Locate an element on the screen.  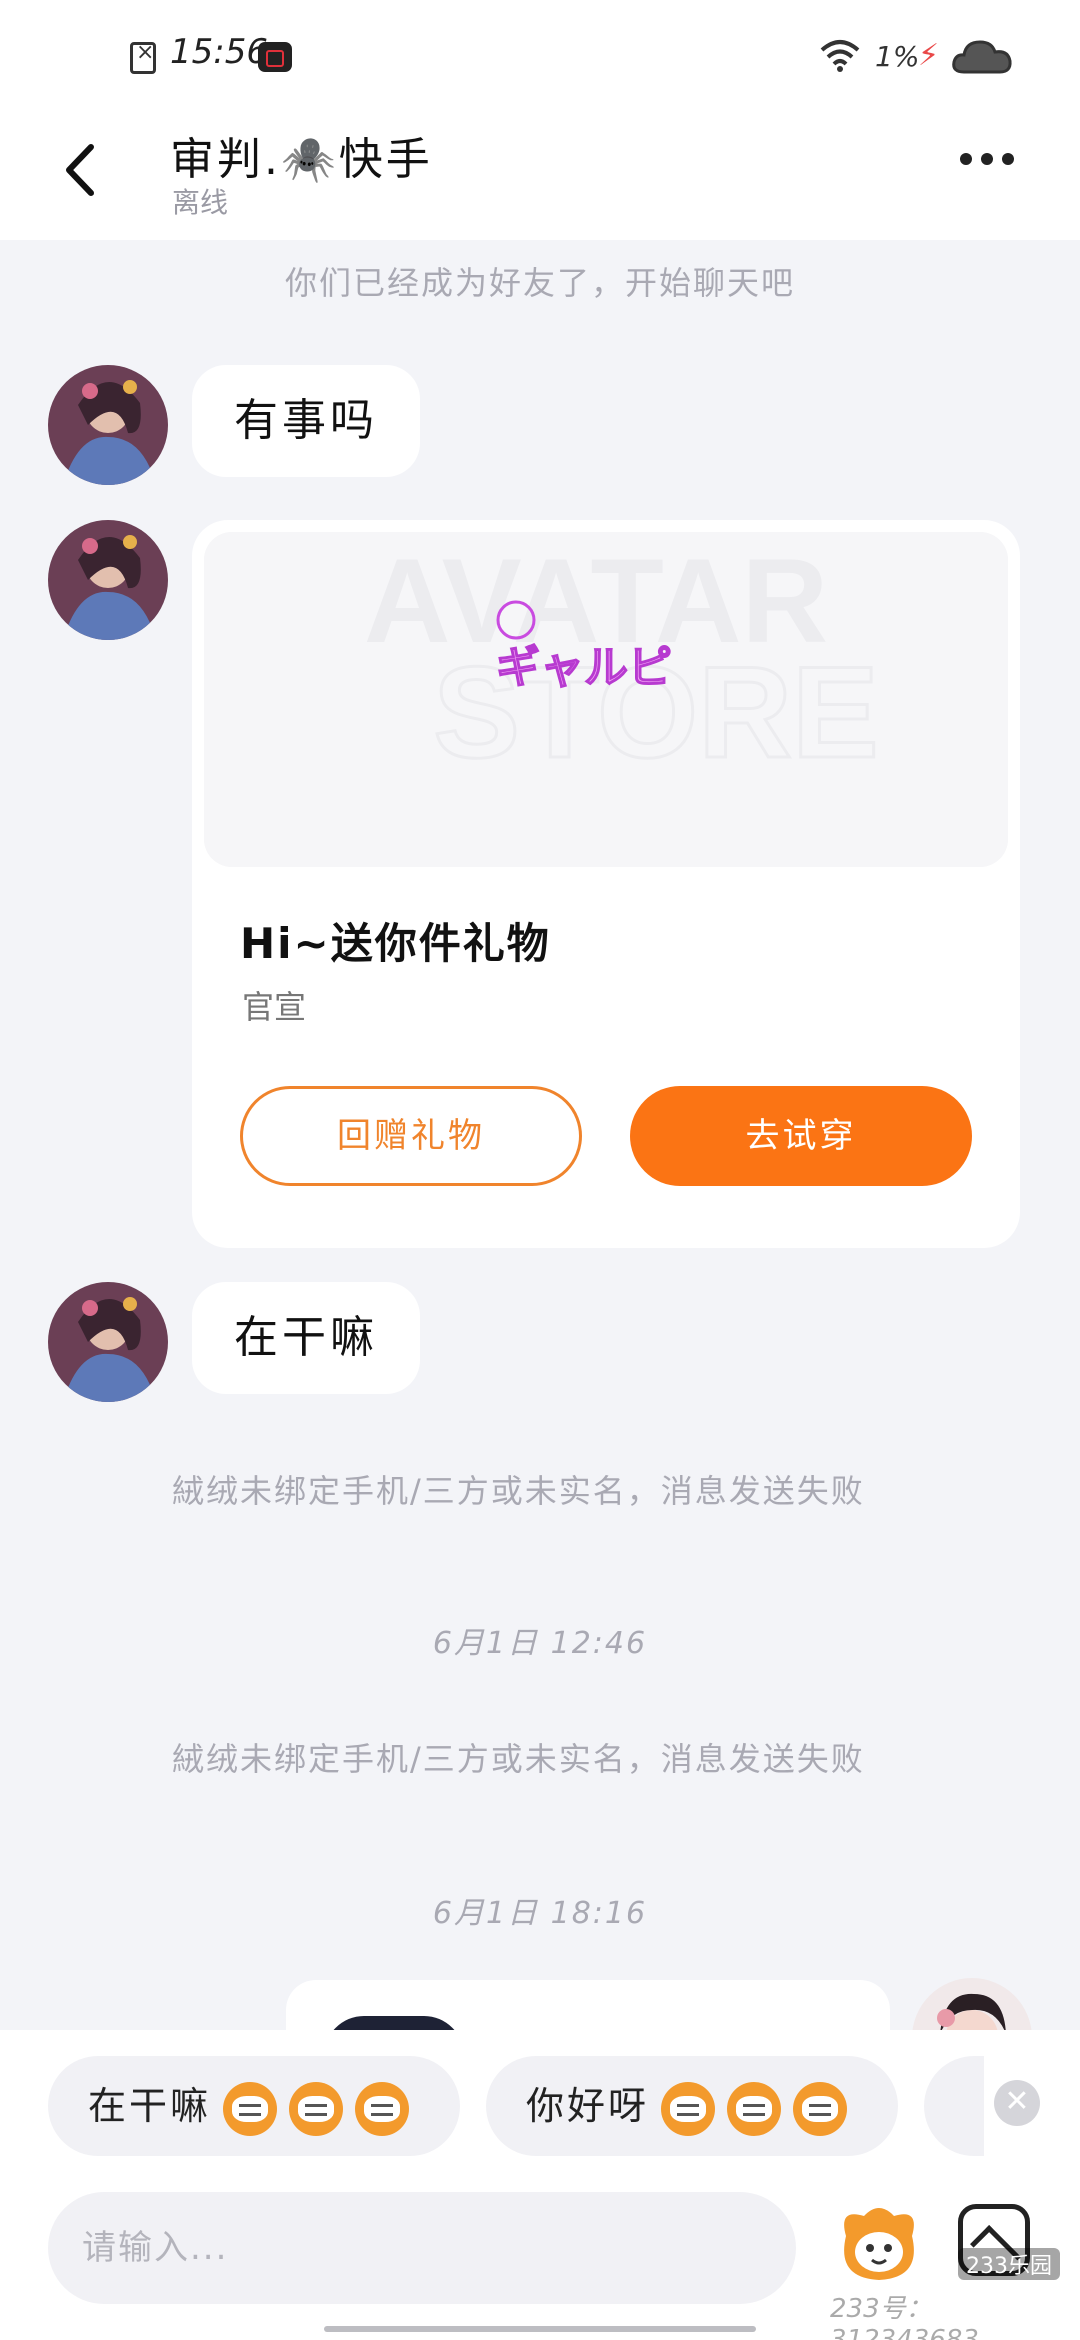
card-thumbnail is located at coordinates (394, 2023).